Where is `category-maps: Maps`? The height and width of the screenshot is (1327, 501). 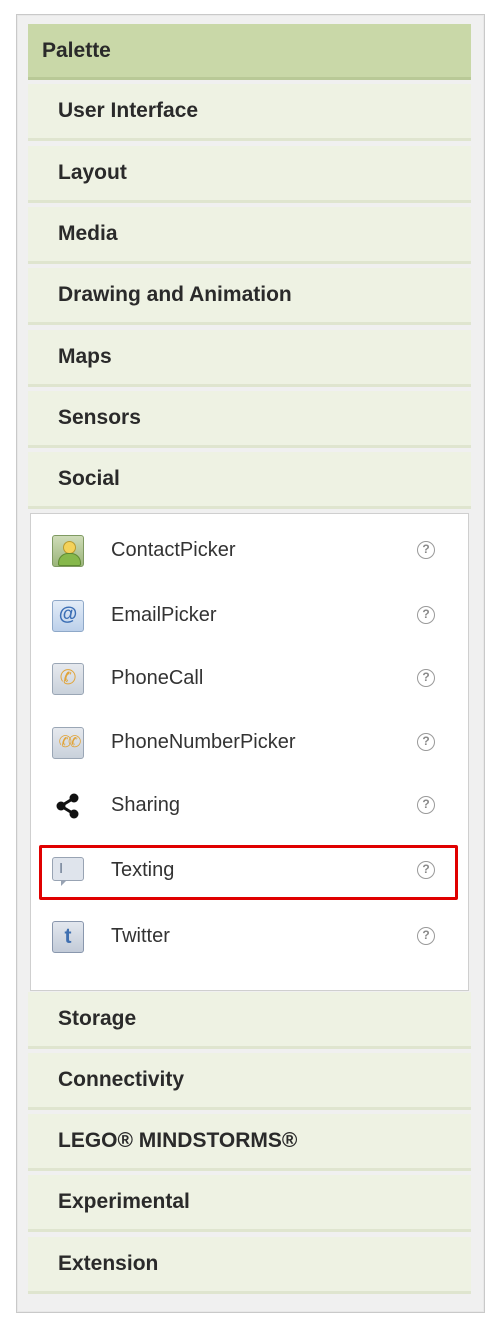 category-maps: Maps is located at coordinates (249, 358).